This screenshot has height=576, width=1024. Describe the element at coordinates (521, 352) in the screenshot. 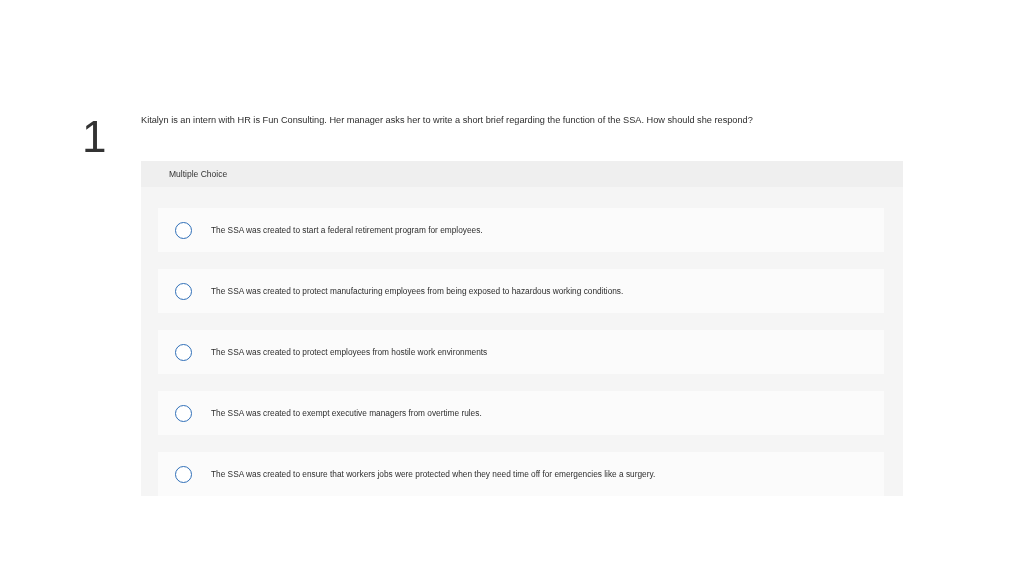

I see `answer-option: The SSA was created to protect employees from hostile work environments` at that location.